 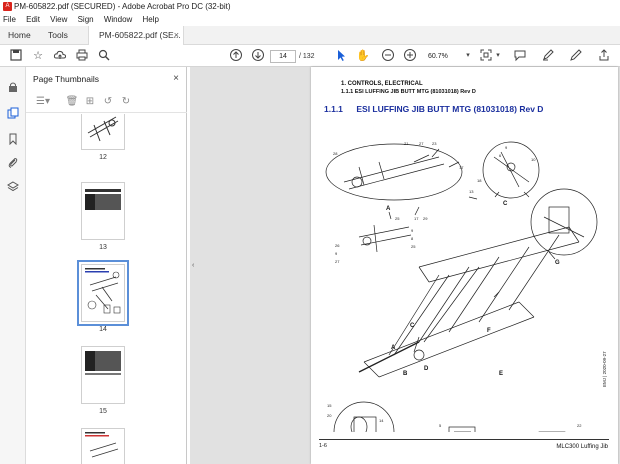 I want to click on callout-D2: D, so click(x=426, y=369).